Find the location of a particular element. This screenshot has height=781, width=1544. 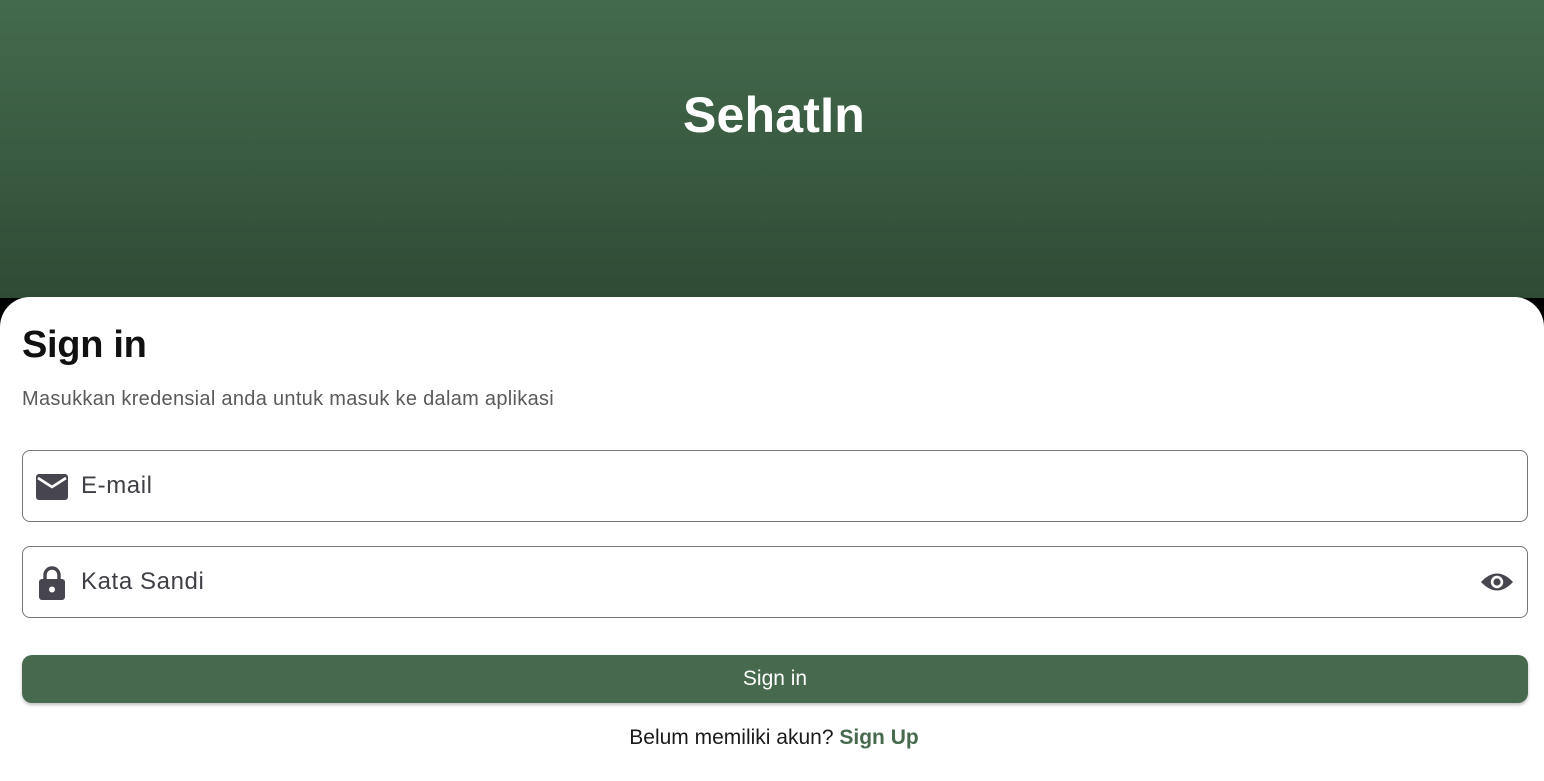

signup-prompt-text: Belum memiliki akun? is located at coordinates (731, 737).